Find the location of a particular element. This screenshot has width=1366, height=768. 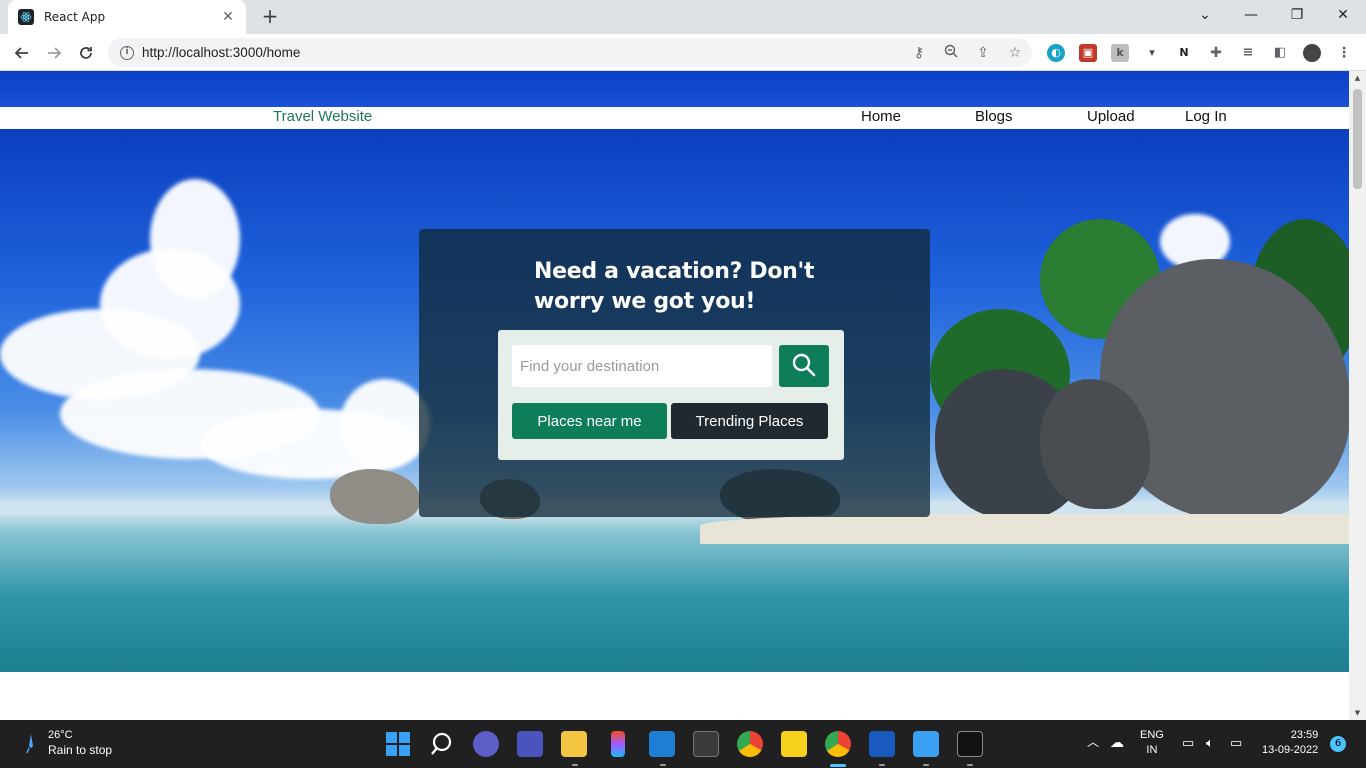

extension-3-icon: k is located at coordinates (1120, 53).